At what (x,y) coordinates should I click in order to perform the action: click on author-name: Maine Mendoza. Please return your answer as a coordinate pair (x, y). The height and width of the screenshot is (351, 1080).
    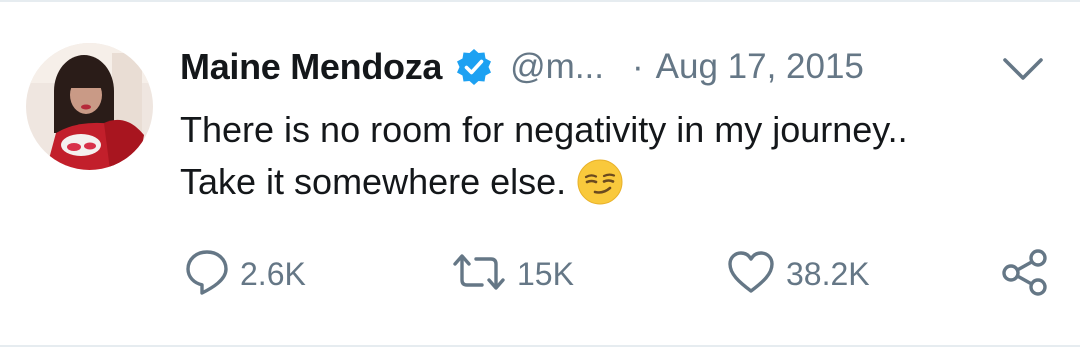
    Looking at the image, I should click on (311, 67).